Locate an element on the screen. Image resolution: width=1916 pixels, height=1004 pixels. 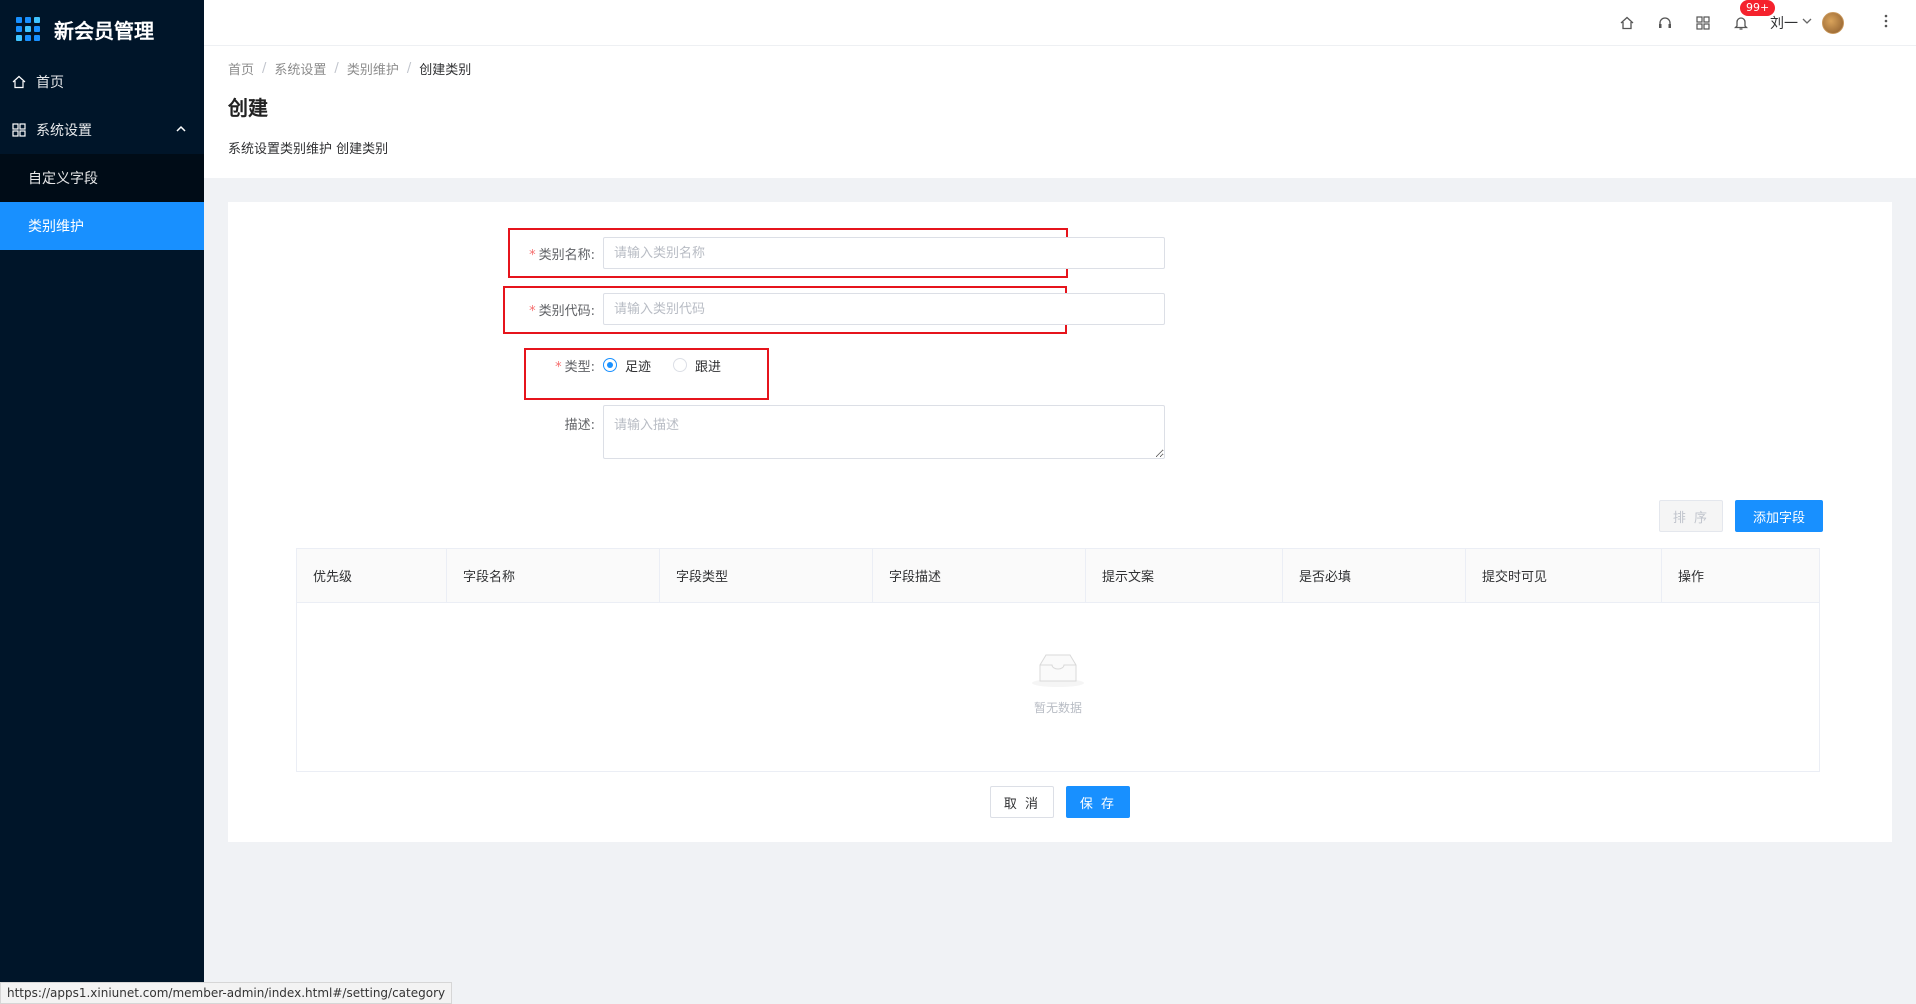
avatar is located at coordinates (1833, 22).